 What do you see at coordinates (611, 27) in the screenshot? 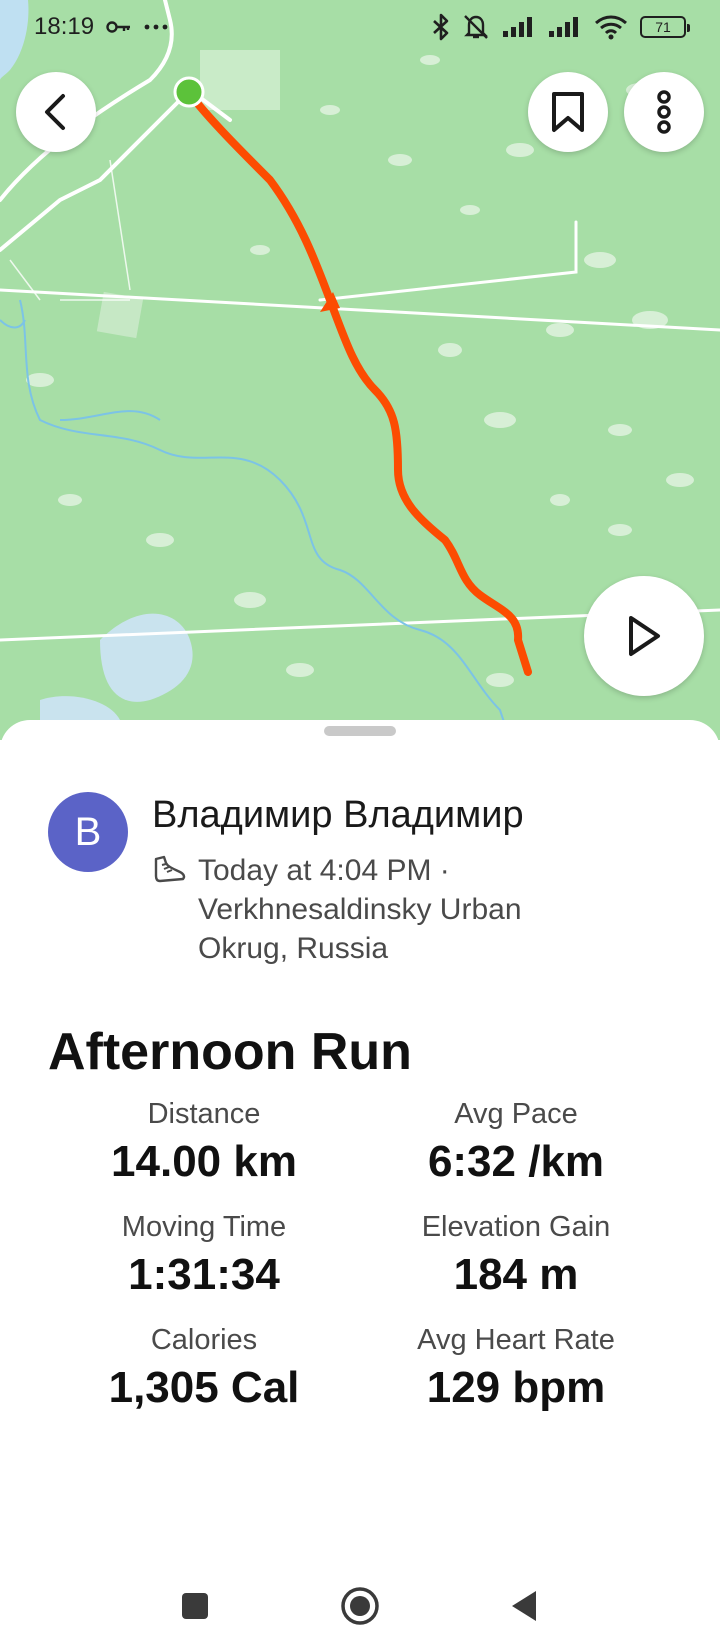
I see `wifi-icon` at bounding box center [611, 27].